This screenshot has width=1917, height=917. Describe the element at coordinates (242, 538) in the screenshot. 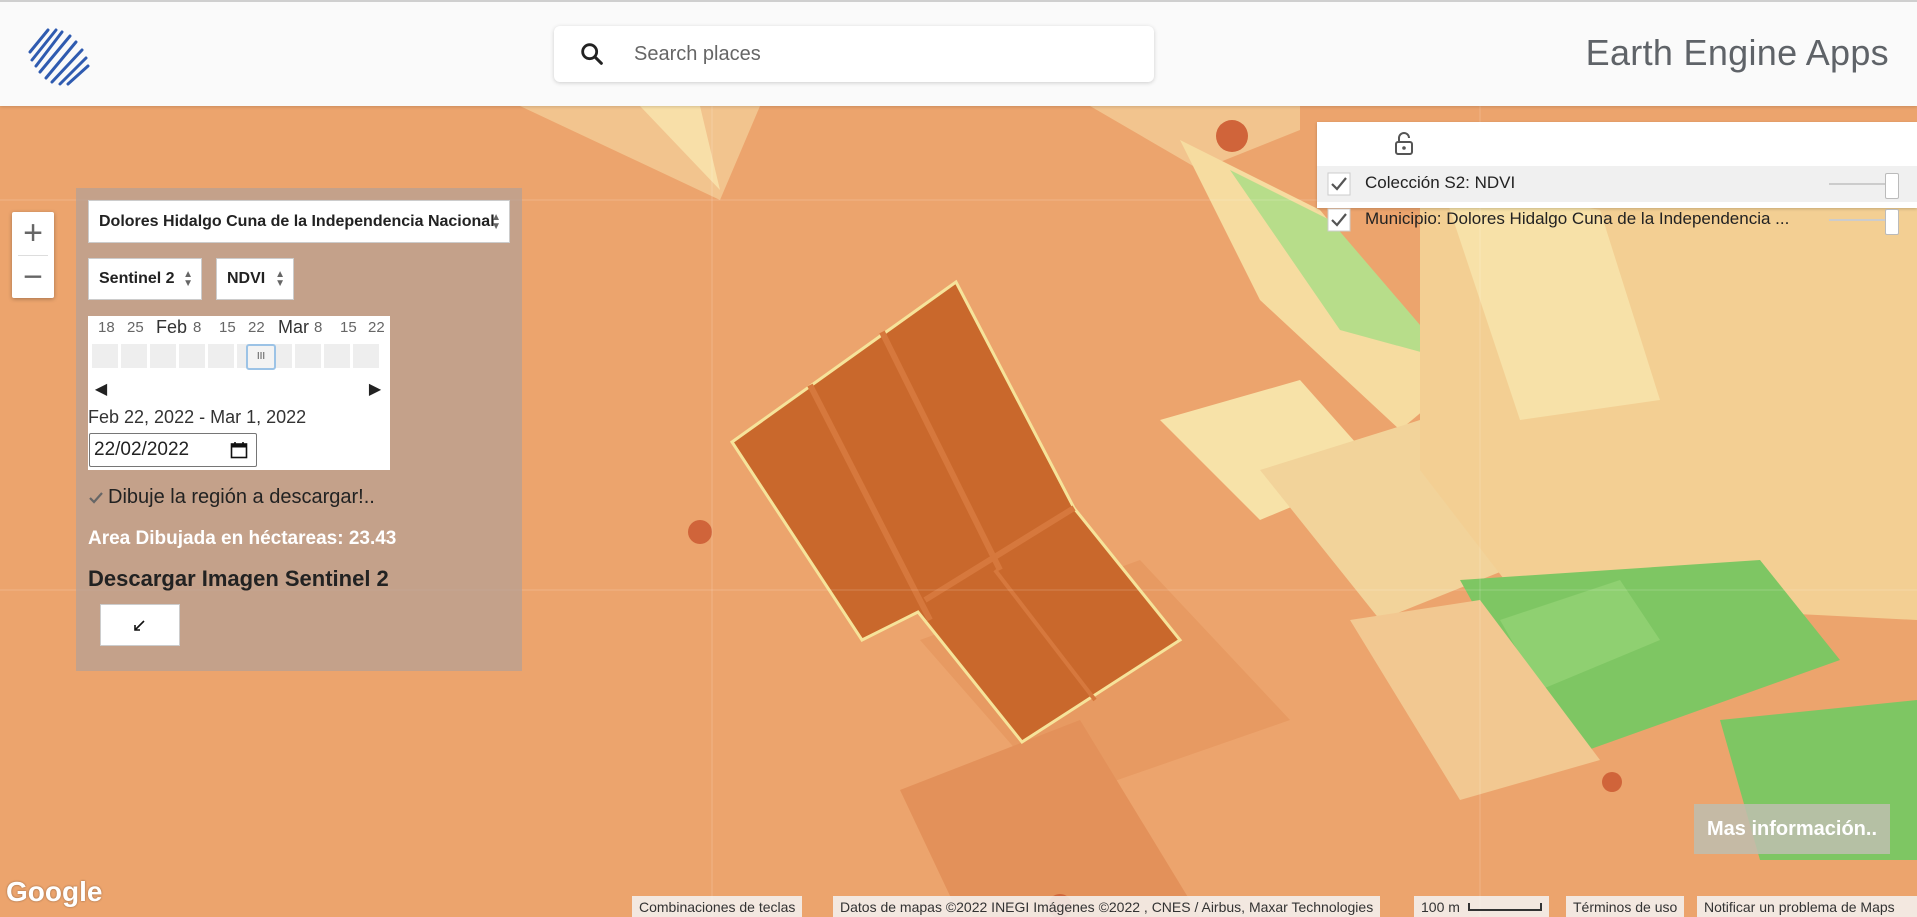

I see `drawn-area-text: Area Dibujada en héctareas: 23.43` at that location.